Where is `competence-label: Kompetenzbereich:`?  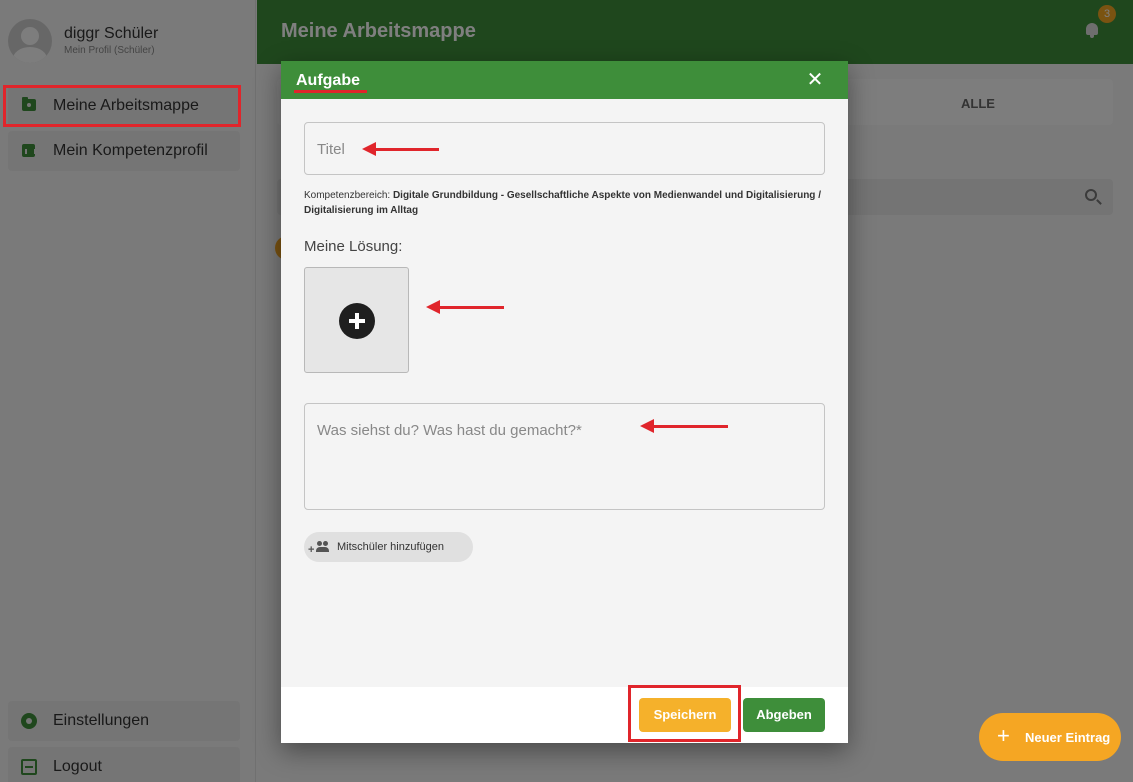 competence-label: Kompetenzbereich: is located at coordinates (348, 195).